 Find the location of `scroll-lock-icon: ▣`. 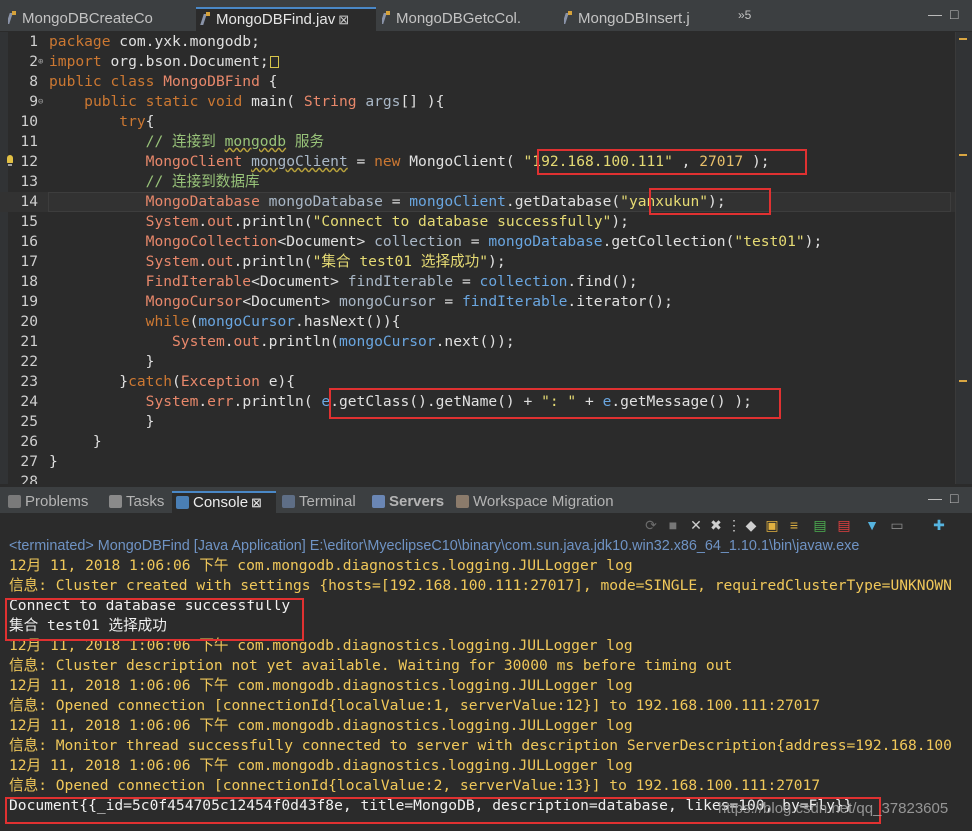

scroll-lock-icon: ▣ is located at coordinates (772, 525).